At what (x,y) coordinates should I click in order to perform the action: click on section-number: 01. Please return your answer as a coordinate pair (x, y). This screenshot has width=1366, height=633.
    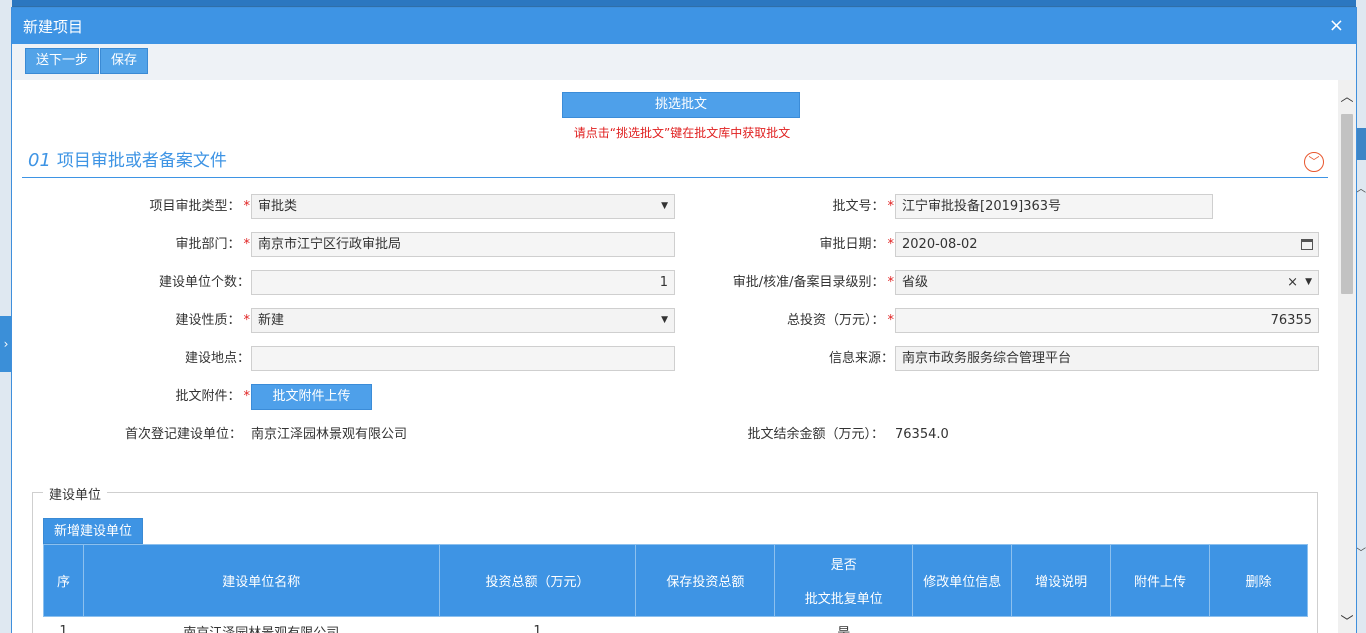
    Looking at the image, I should click on (39, 160).